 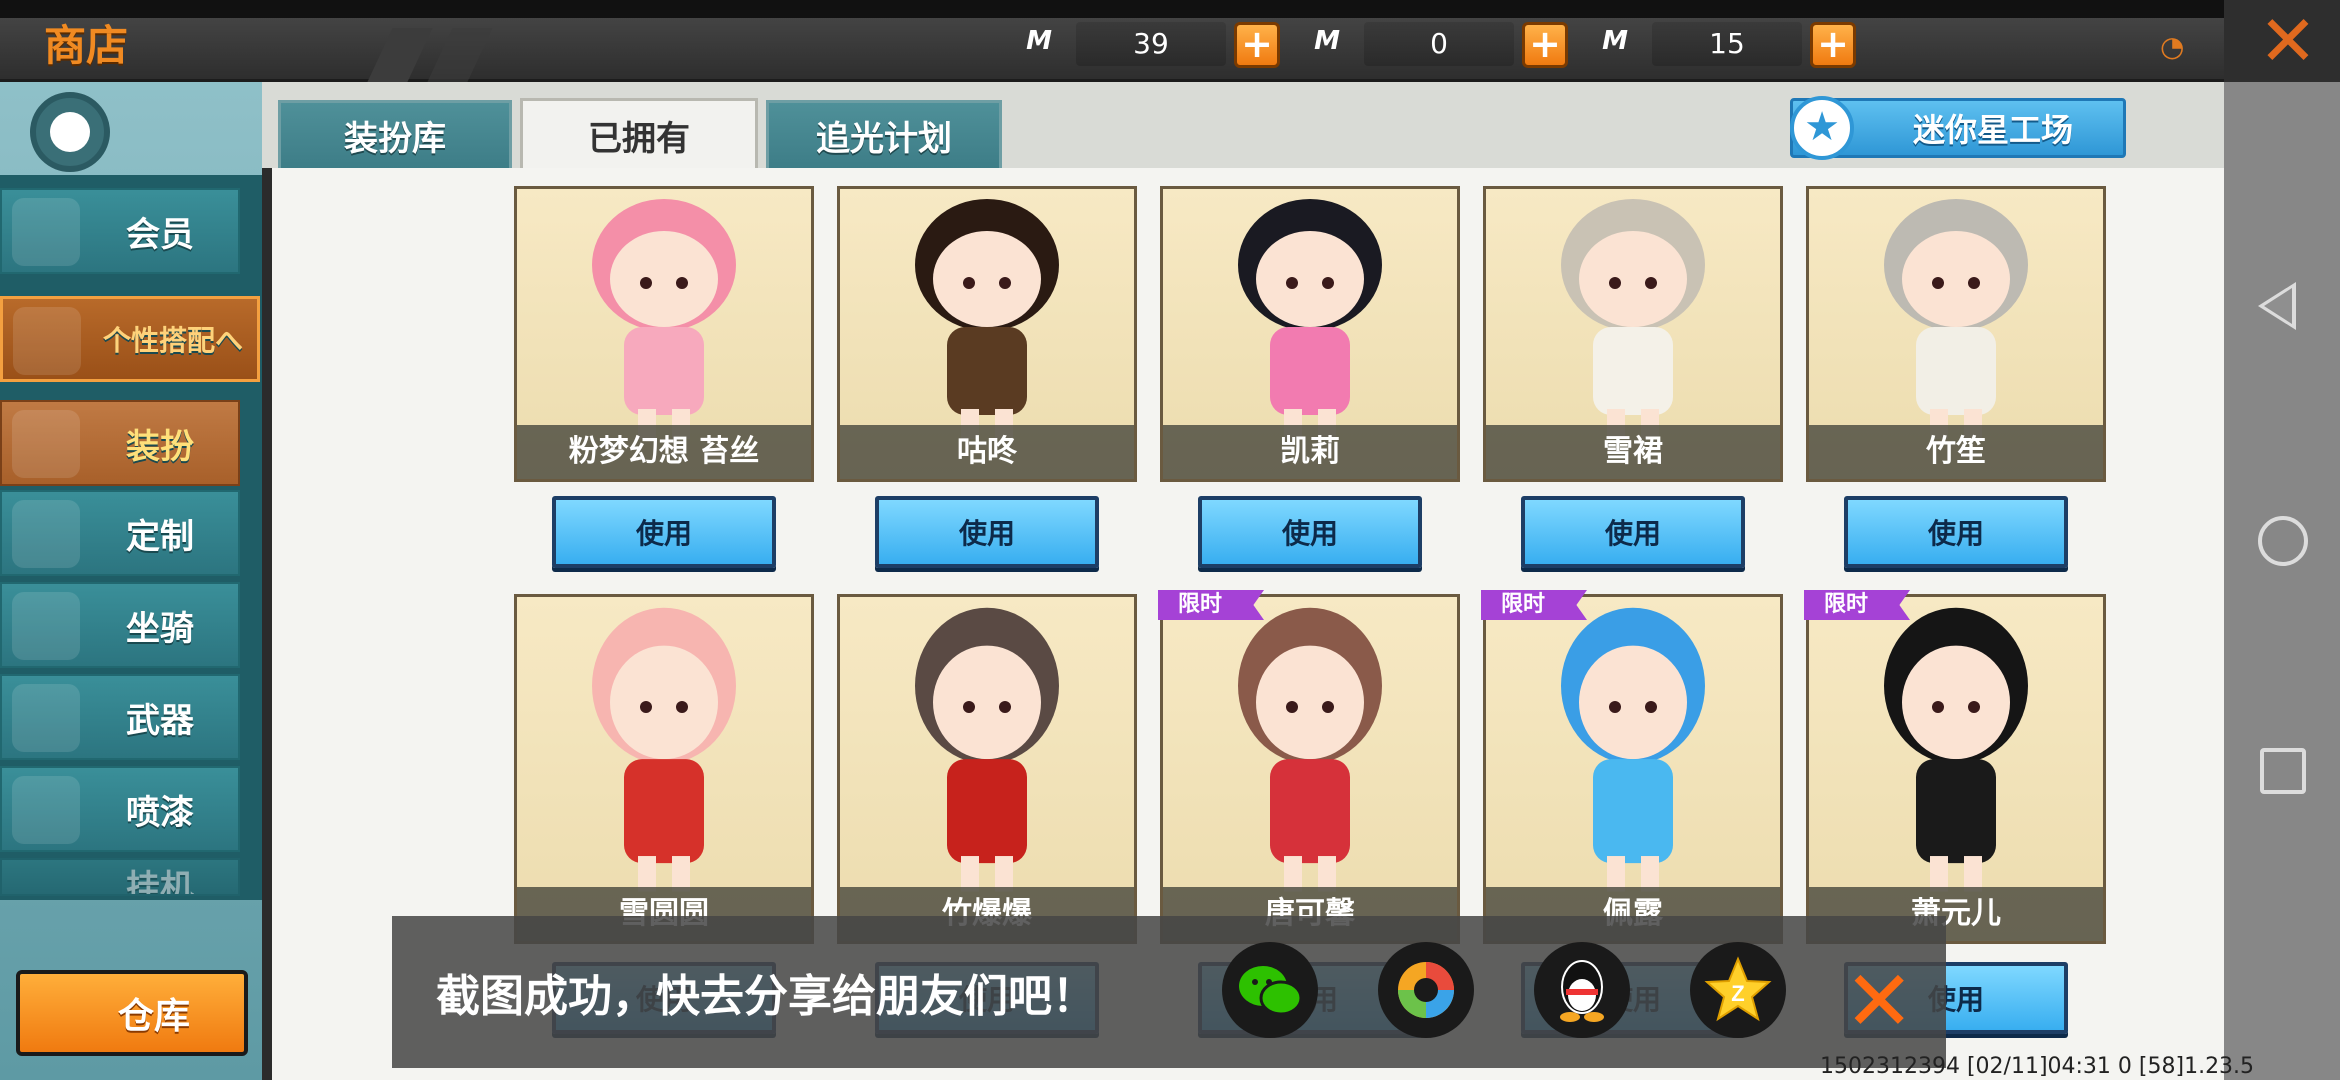 I want to click on item-name: 雪裙, so click(x=1633, y=452).